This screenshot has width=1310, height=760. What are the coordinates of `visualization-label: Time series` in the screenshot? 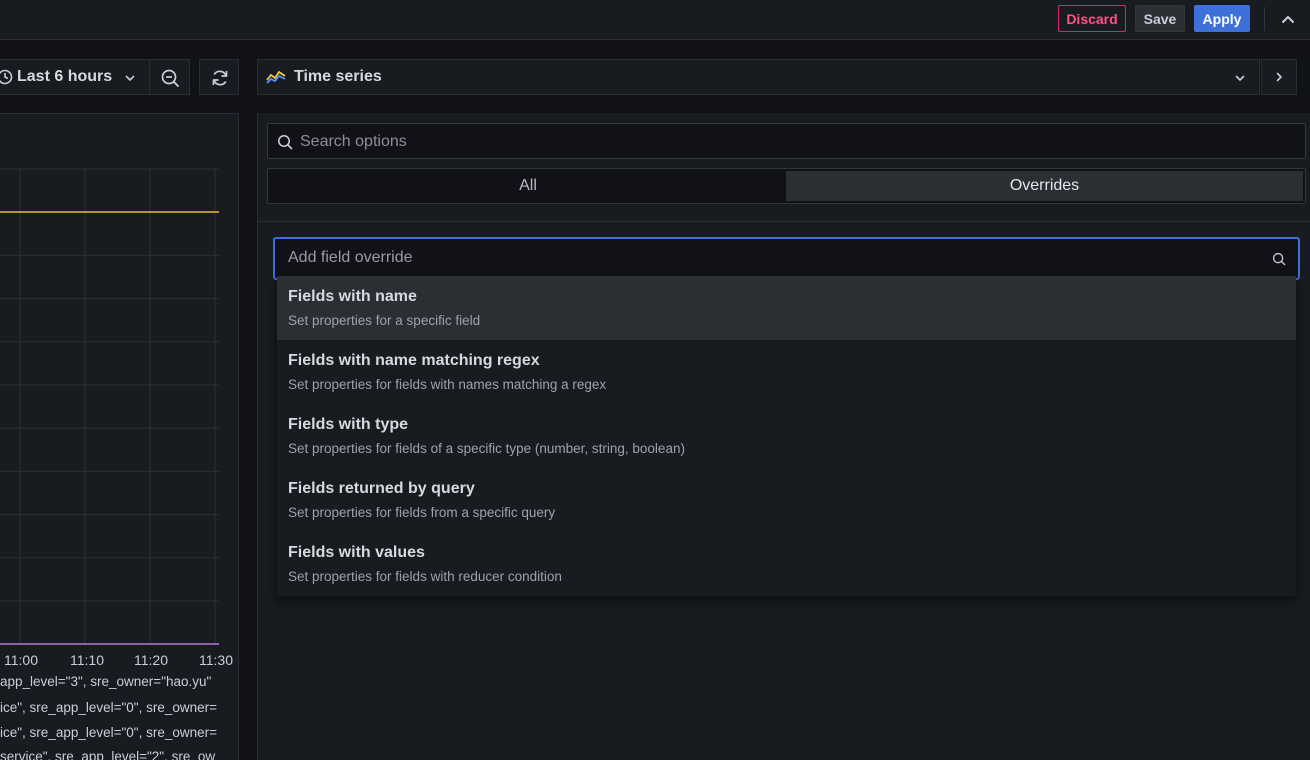 It's located at (338, 76).